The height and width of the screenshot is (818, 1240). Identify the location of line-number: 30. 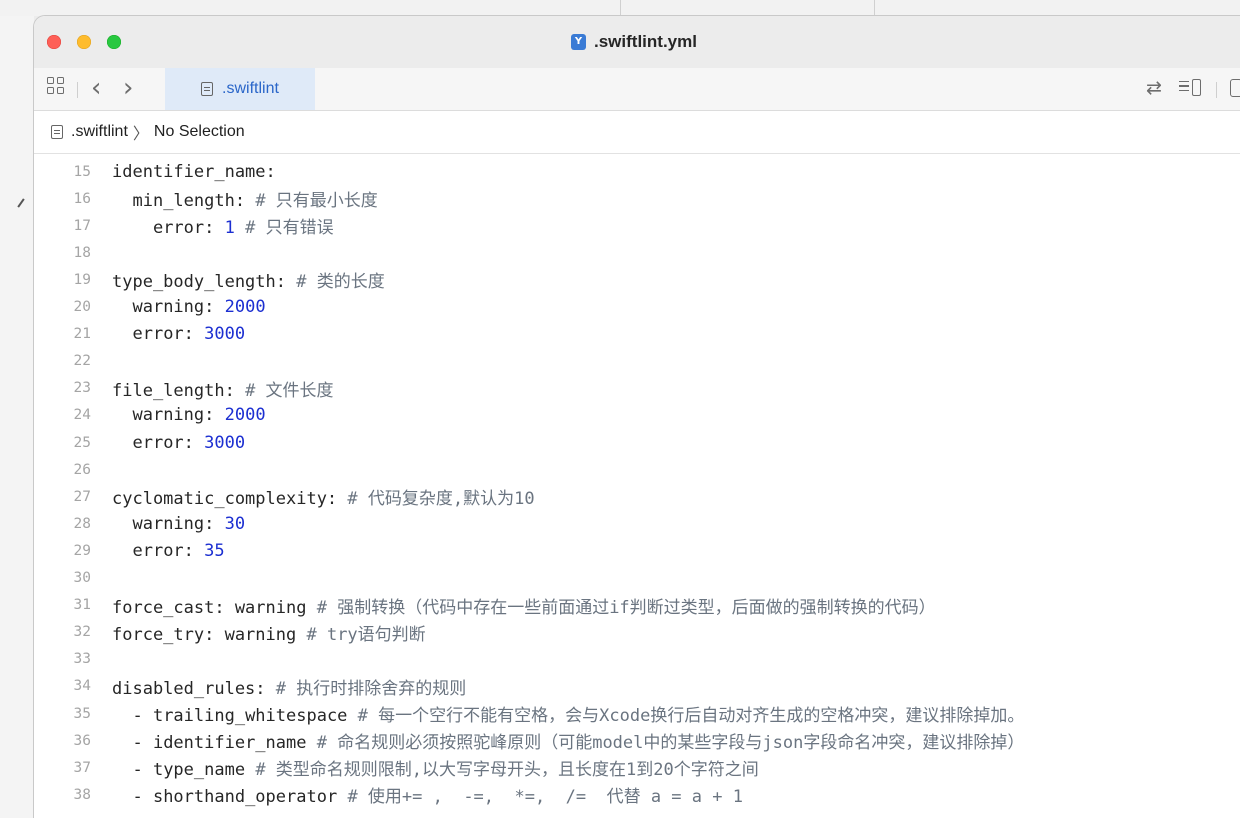
(82, 578).